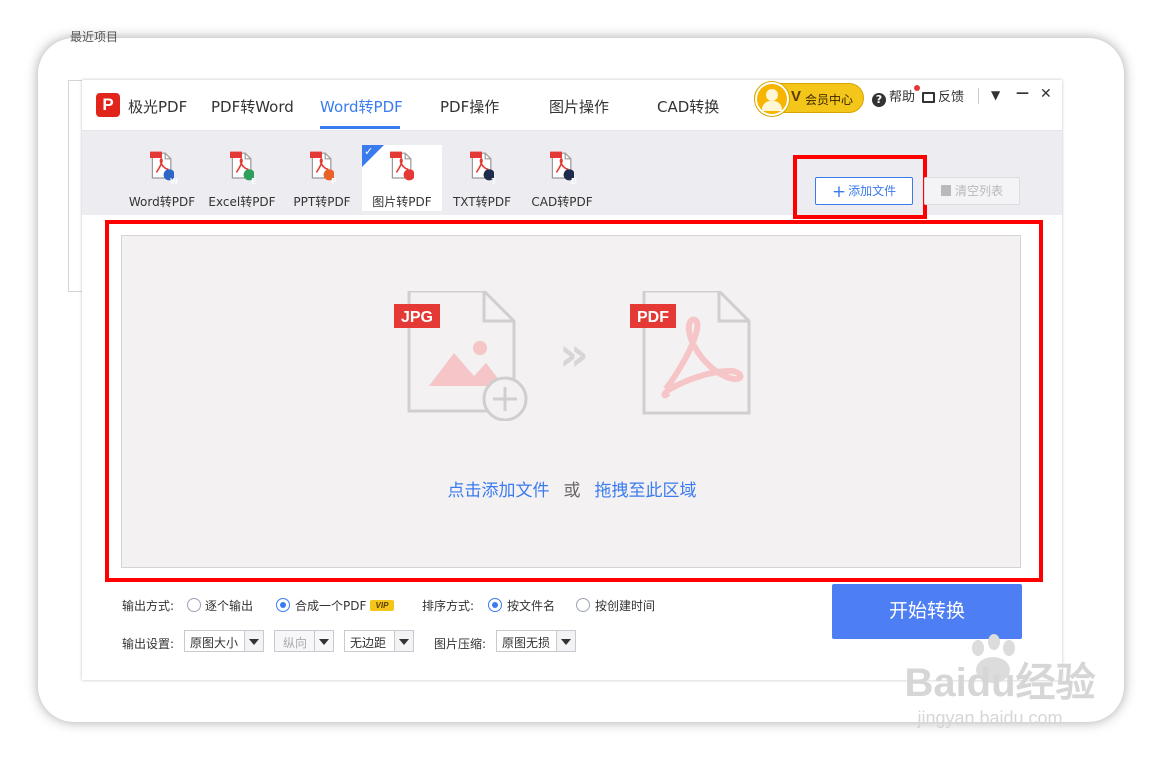 This screenshot has height=758, width=1160. Describe the element at coordinates (902, 97) in the screenshot. I see `help-label: 帮助` at that location.